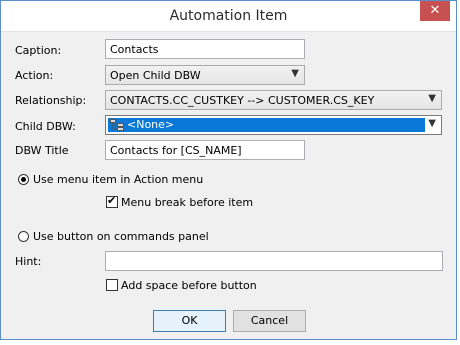 The height and width of the screenshot is (345, 460). What do you see at coordinates (23, 236) in the screenshot?
I see `button-panel-radio` at bounding box center [23, 236].